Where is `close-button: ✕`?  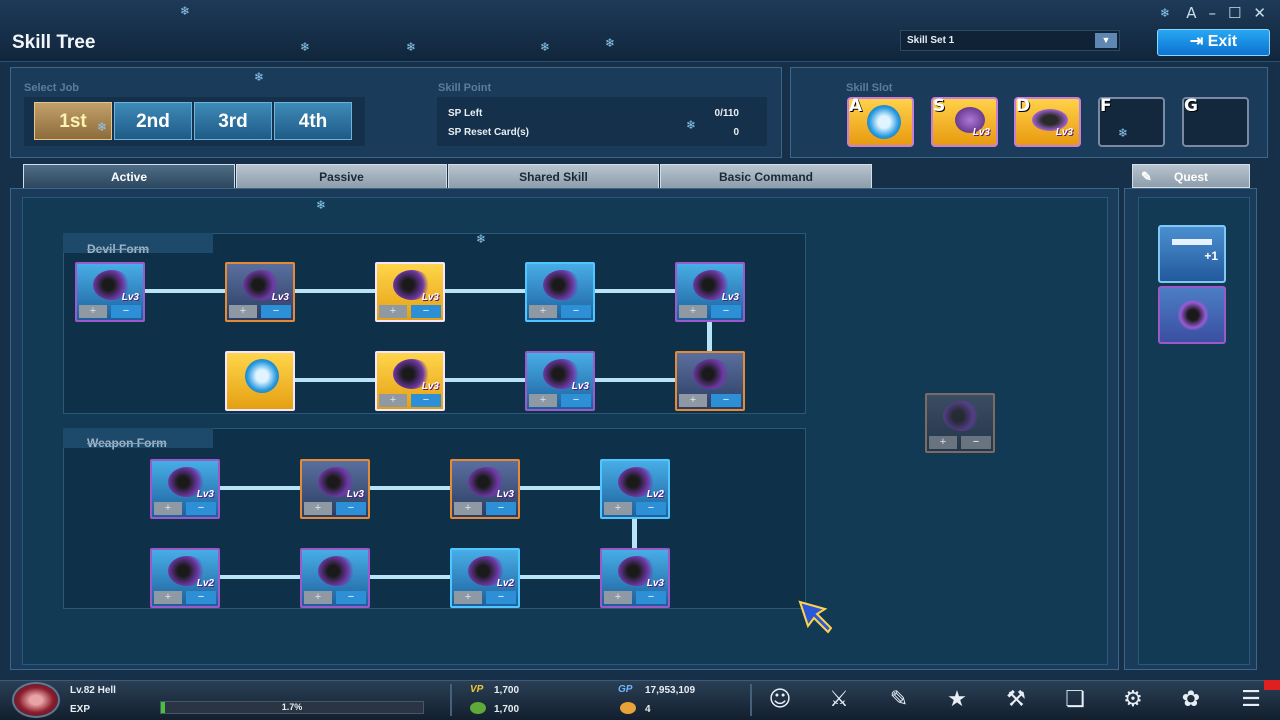 close-button: ✕ is located at coordinates (1259, 13).